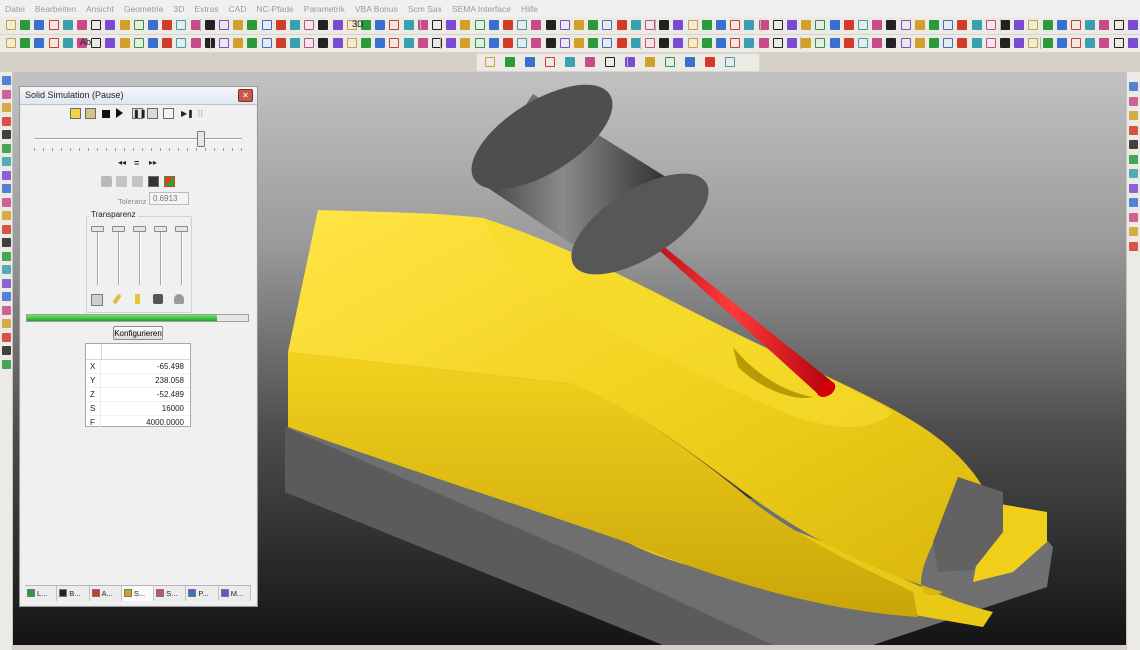 Image resolution: width=1140 pixels, height=650 pixels. What do you see at coordinates (358, 24) in the screenshot?
I see `toolbar-text-button: 3D` at bounding box center [358, 24].